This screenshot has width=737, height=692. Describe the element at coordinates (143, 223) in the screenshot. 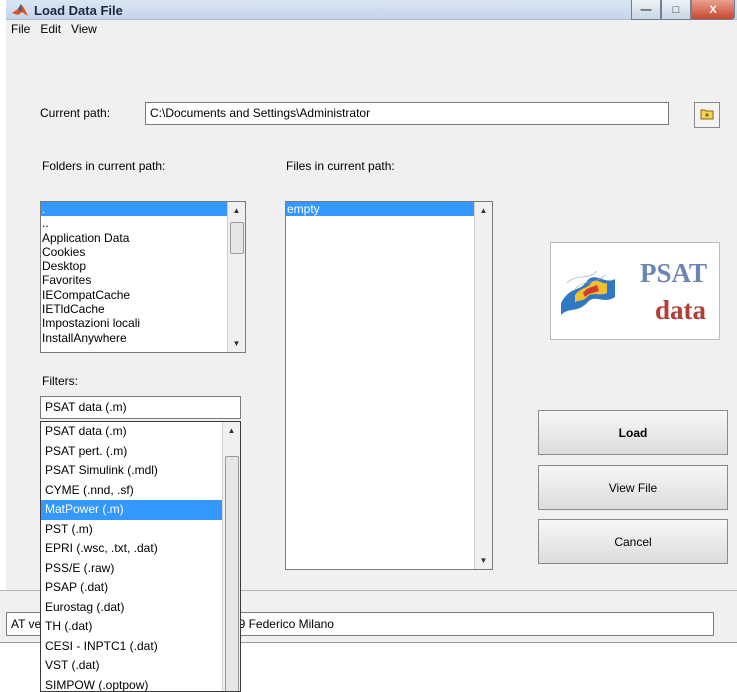

I see `list-item: ..` at that location.